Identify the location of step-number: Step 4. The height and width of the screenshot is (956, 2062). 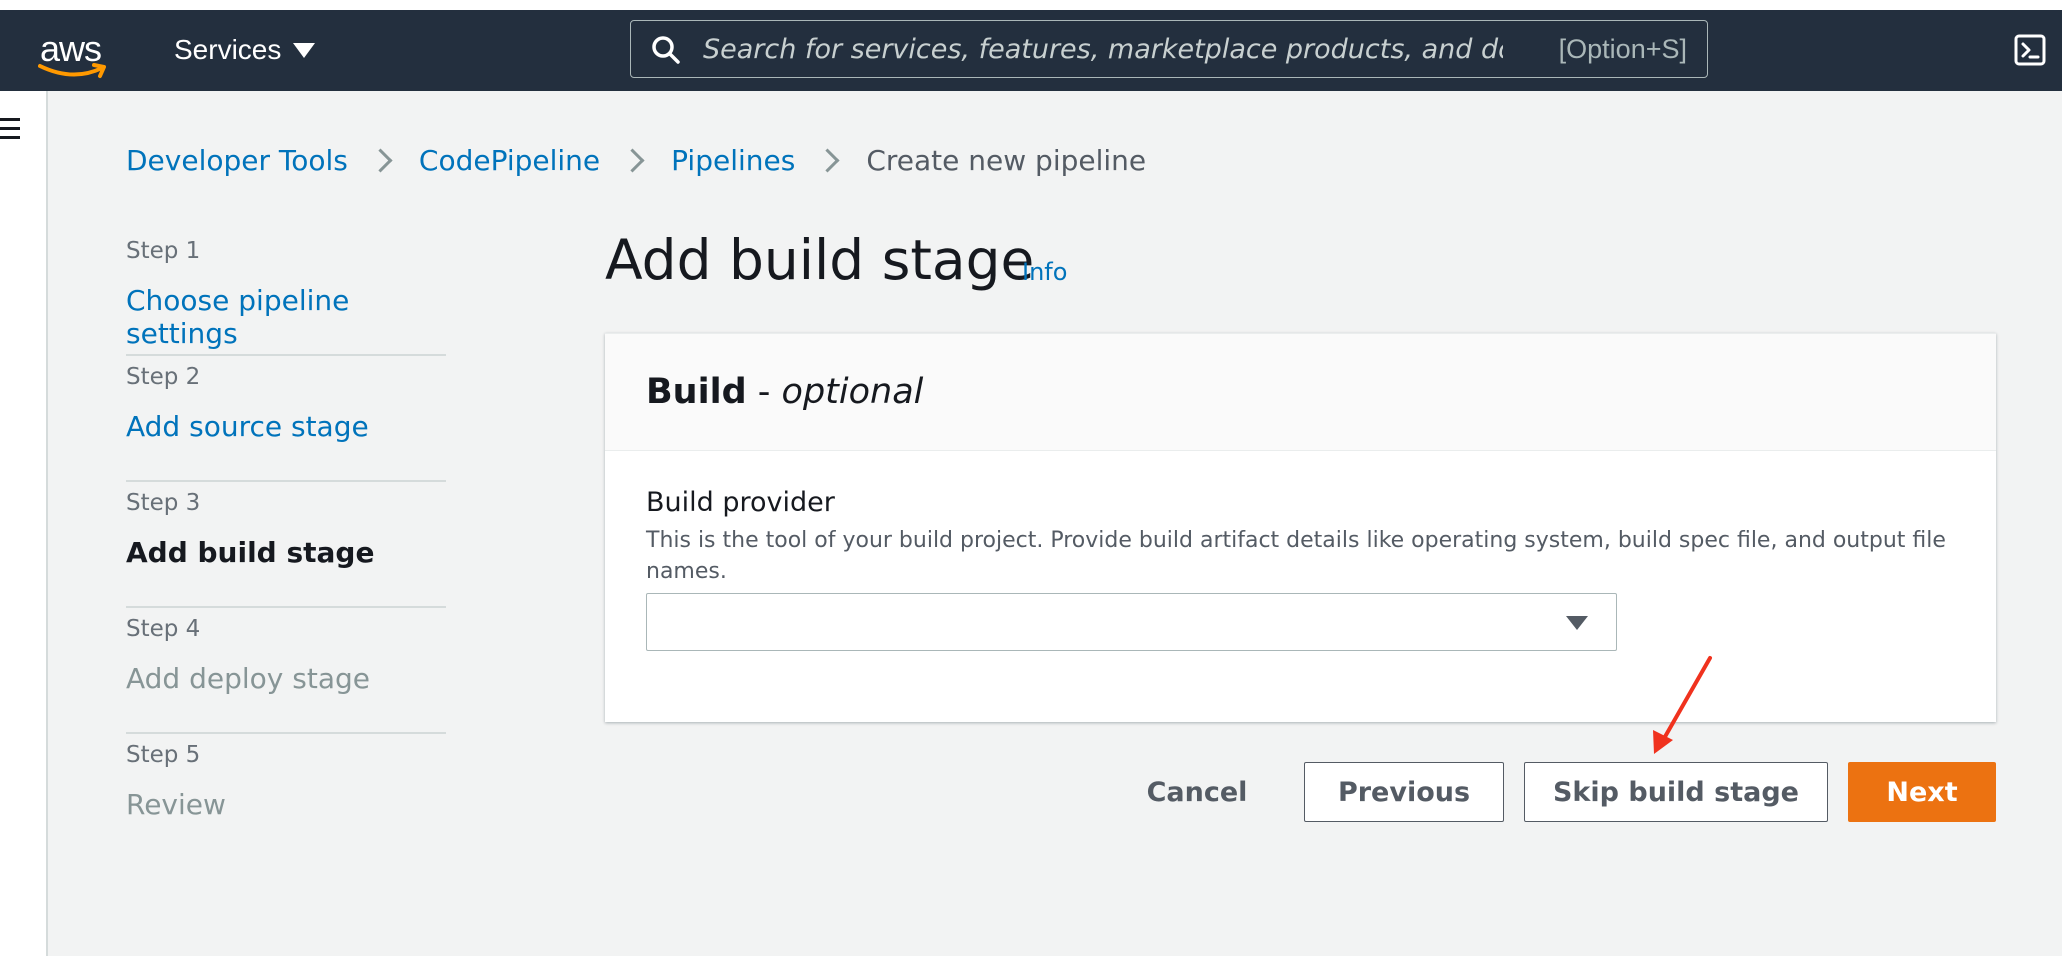
(163, 629).